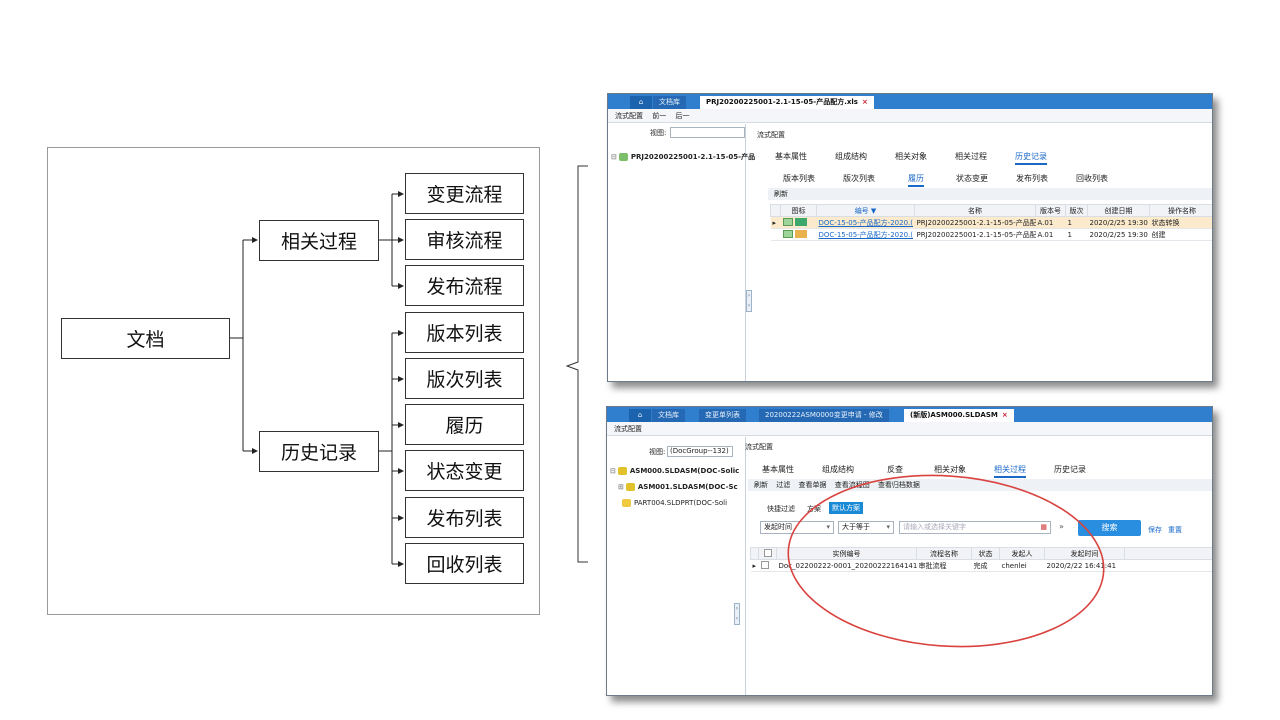  I want to click on filter-default-scheme: 默认方案, so click(846, 508).